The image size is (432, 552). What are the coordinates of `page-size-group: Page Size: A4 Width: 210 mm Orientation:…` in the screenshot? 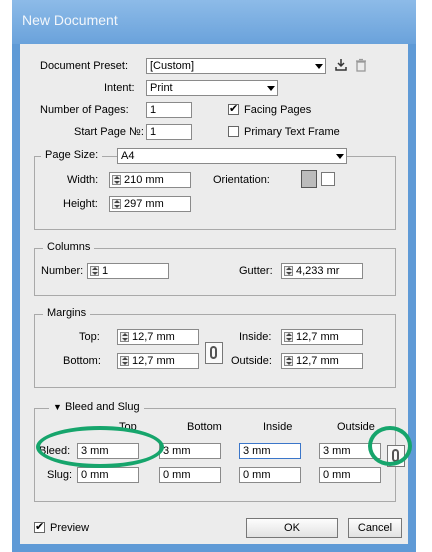 It's located at (215, 189).